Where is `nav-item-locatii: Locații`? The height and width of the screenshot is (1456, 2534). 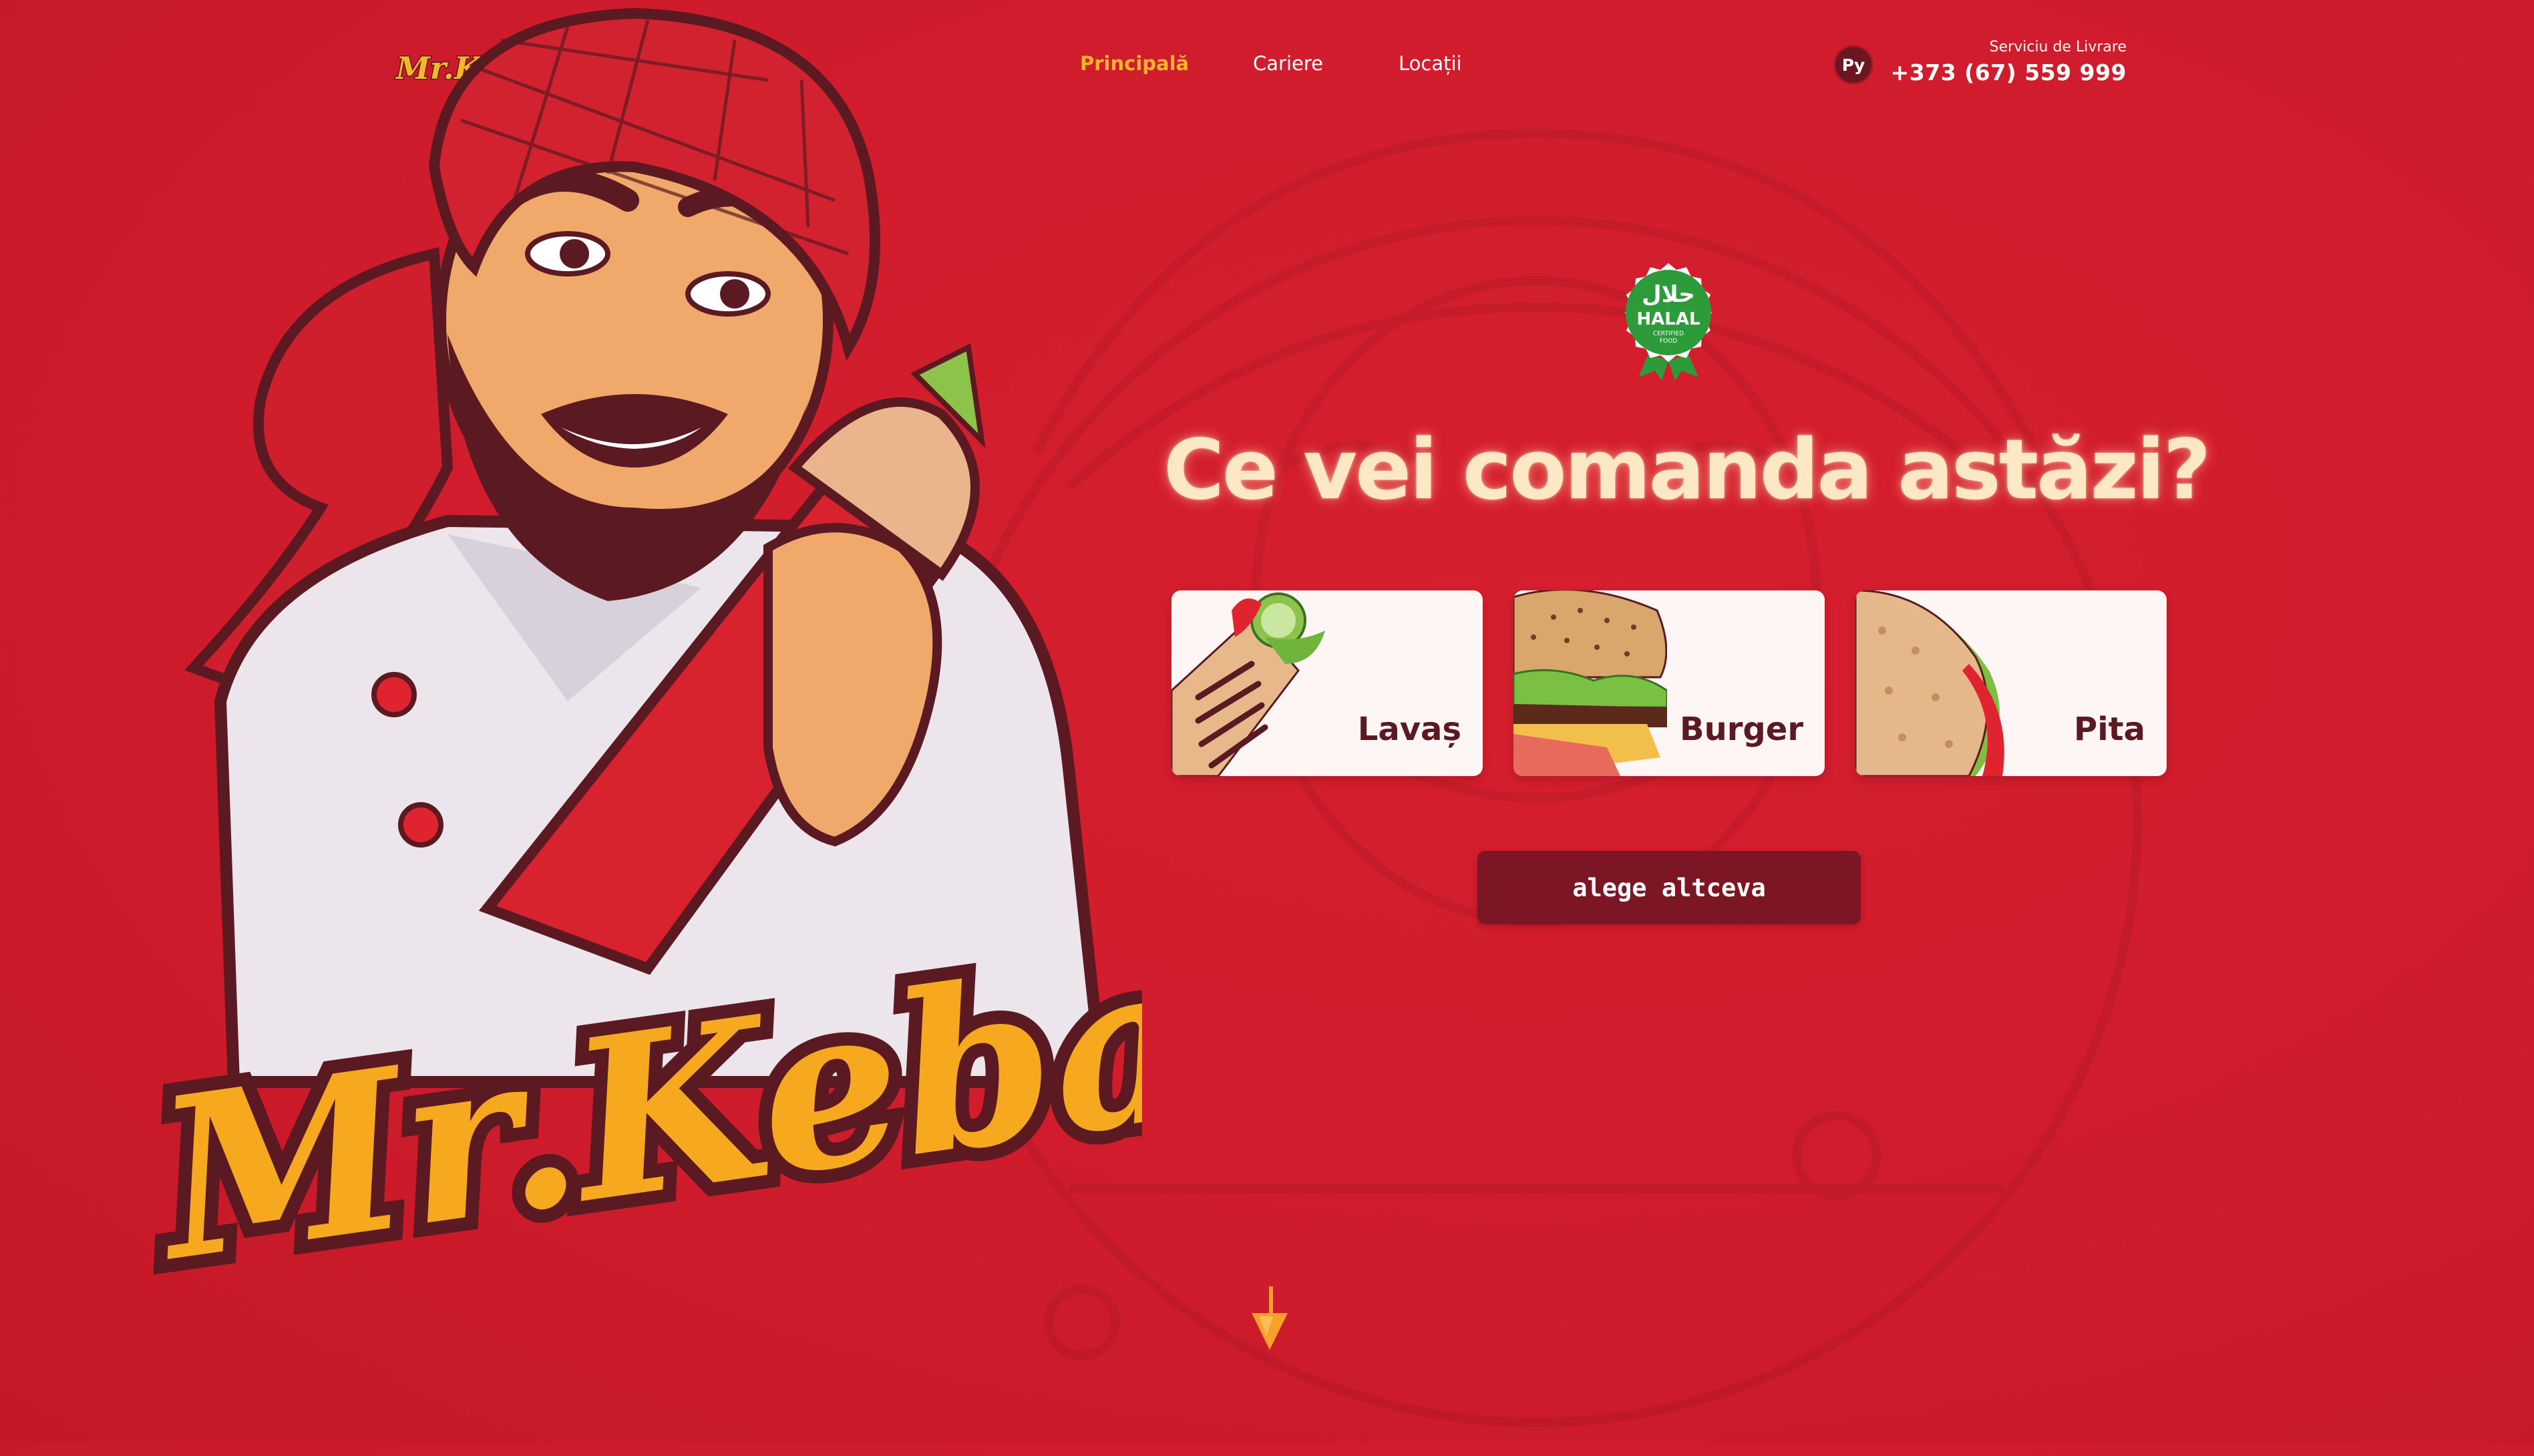 nav-item-locatii: Locații is located at coordinates (1430, 63).